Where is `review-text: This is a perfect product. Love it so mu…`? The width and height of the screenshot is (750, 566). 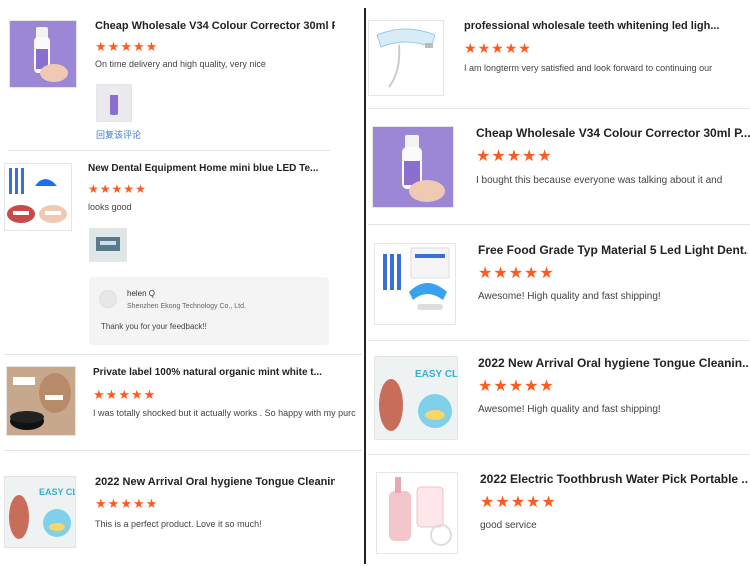
review-text: This is a perfect product. Love it so mu… is located at coordinates (178, 524).